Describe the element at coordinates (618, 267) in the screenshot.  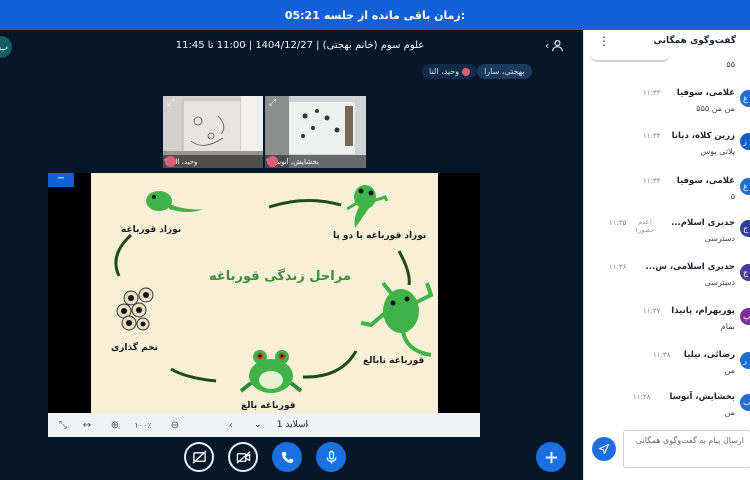
I see `message-time: ۱۱:۳۶` at that location.